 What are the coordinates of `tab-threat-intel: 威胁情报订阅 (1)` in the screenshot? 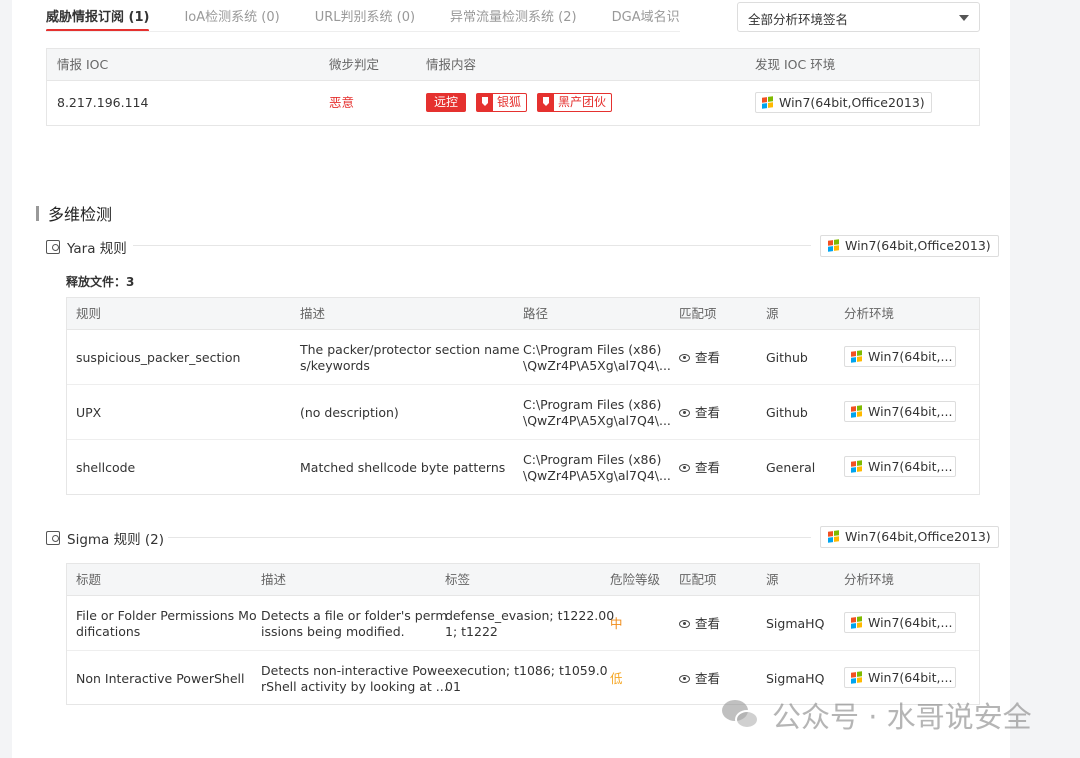 It's located at (98, 15).